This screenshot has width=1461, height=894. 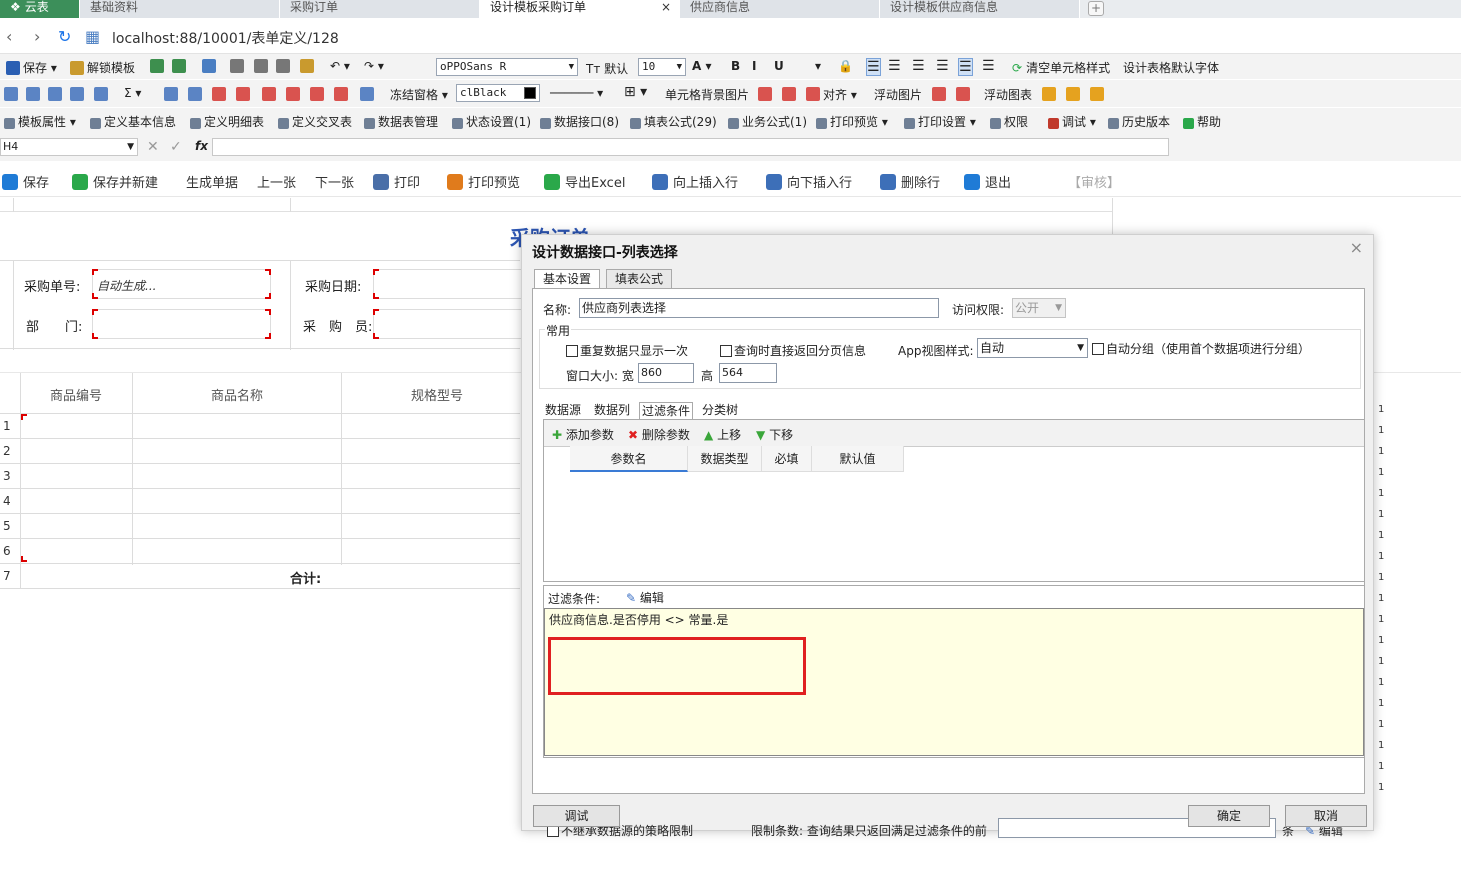 What do you see at coordinates (483, 181) in the screenshot?
I see `toolbar-button: 打印预览` at bounding box center [483, 181].